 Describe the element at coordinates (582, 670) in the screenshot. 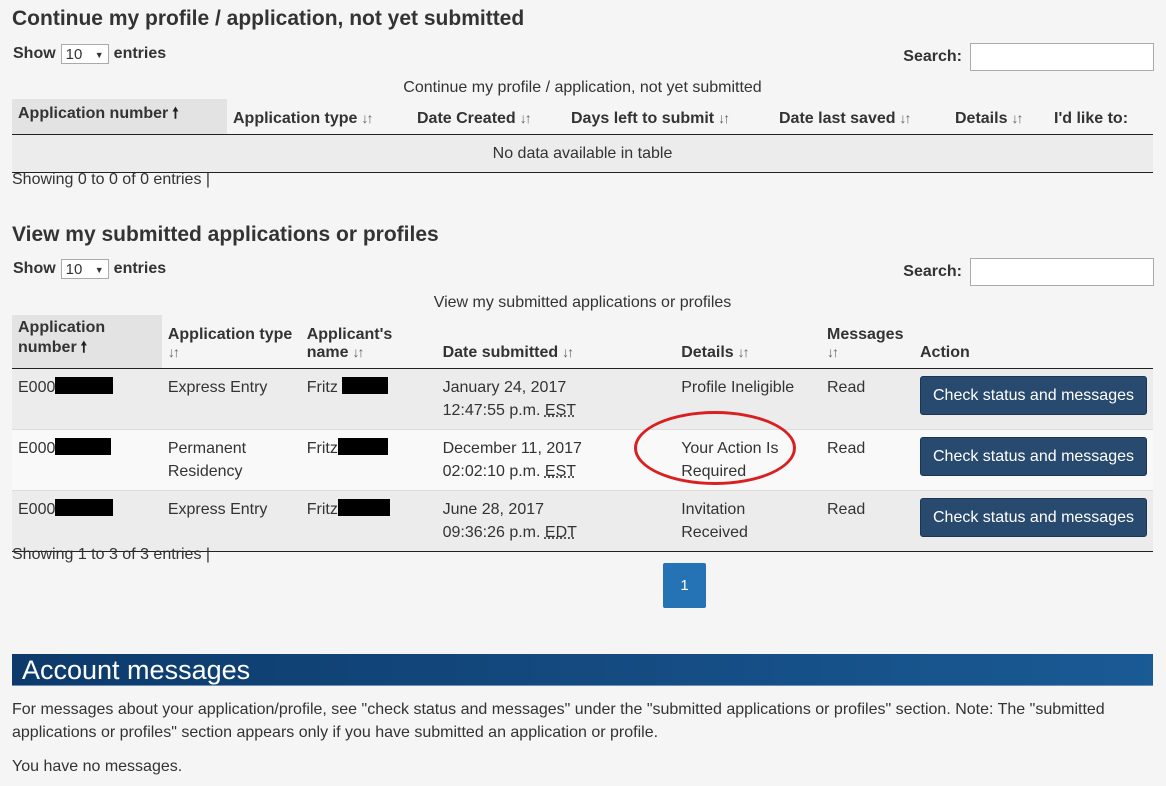

I see `account-messages-banner: Account messages` at that location.